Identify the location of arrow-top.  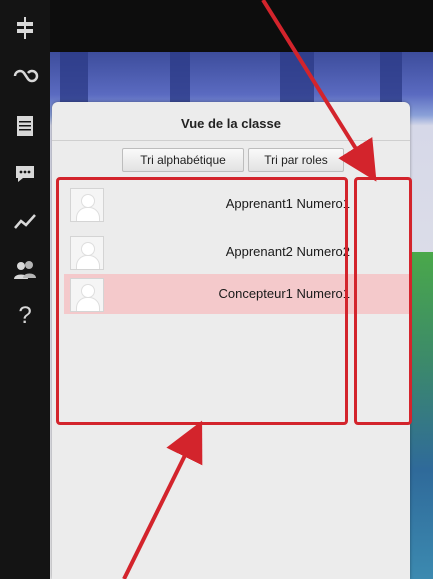
(319, 91).